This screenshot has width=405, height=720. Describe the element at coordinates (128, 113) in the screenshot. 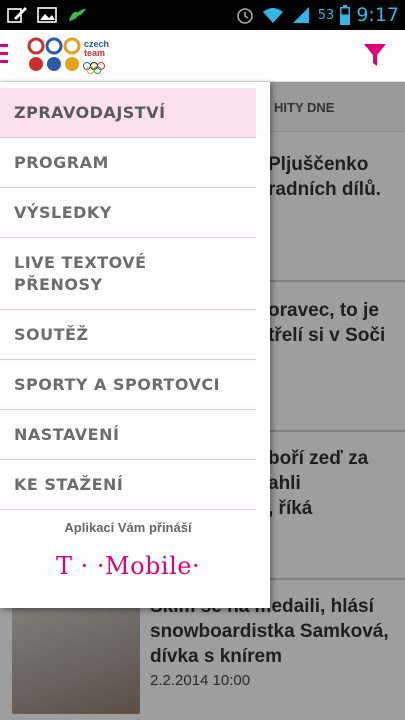

I see `menu-item-zpravodajstvi: ZPRAVODAJSTVÍ` at that location.